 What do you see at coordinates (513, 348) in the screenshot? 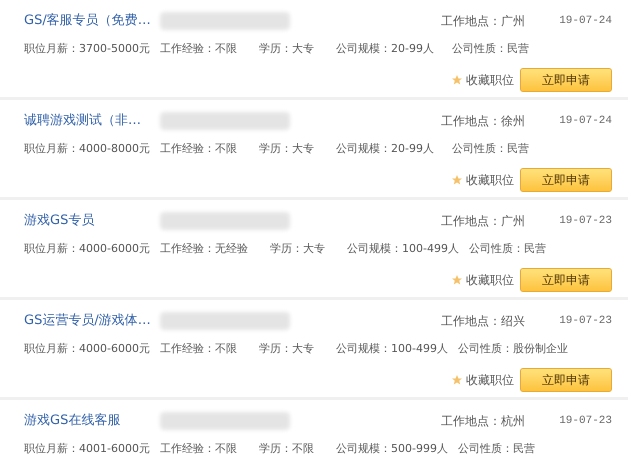
I see `company-type-text: 公司性质：股份制企业` at bounding box center [513, 348].